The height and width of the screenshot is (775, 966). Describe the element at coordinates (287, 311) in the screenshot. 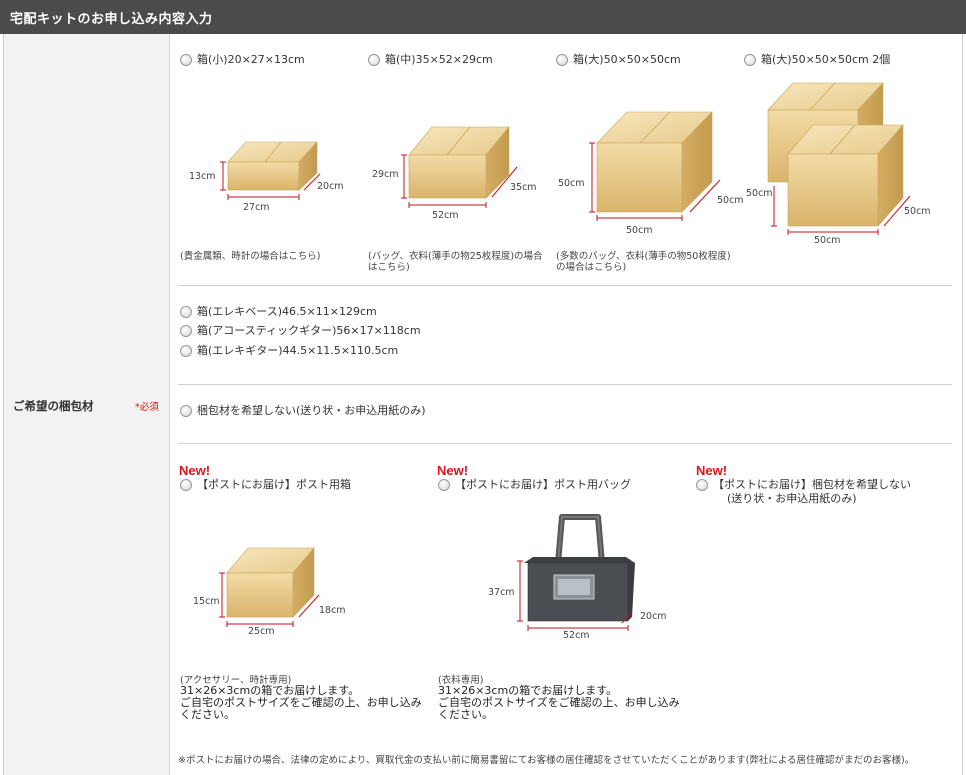

I see `option-label: 箱(エレキベース)46.5×11×129cm` at that location.